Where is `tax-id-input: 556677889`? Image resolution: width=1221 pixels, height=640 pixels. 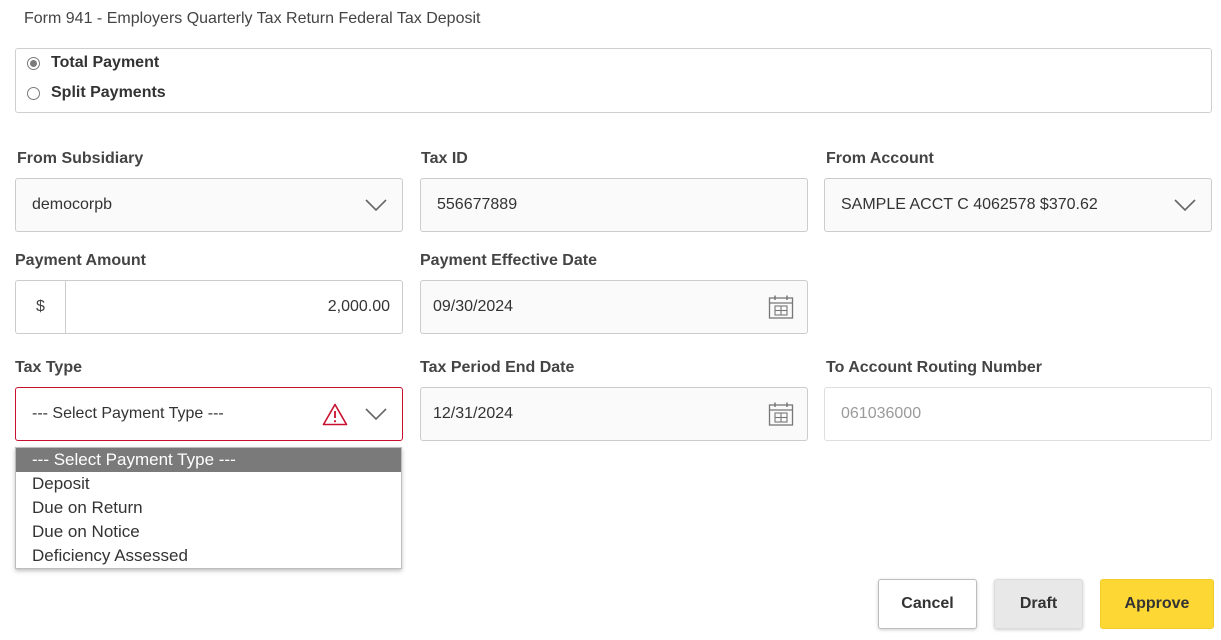
tax-id-input: 556677889 is located at coordinates (614, 205).